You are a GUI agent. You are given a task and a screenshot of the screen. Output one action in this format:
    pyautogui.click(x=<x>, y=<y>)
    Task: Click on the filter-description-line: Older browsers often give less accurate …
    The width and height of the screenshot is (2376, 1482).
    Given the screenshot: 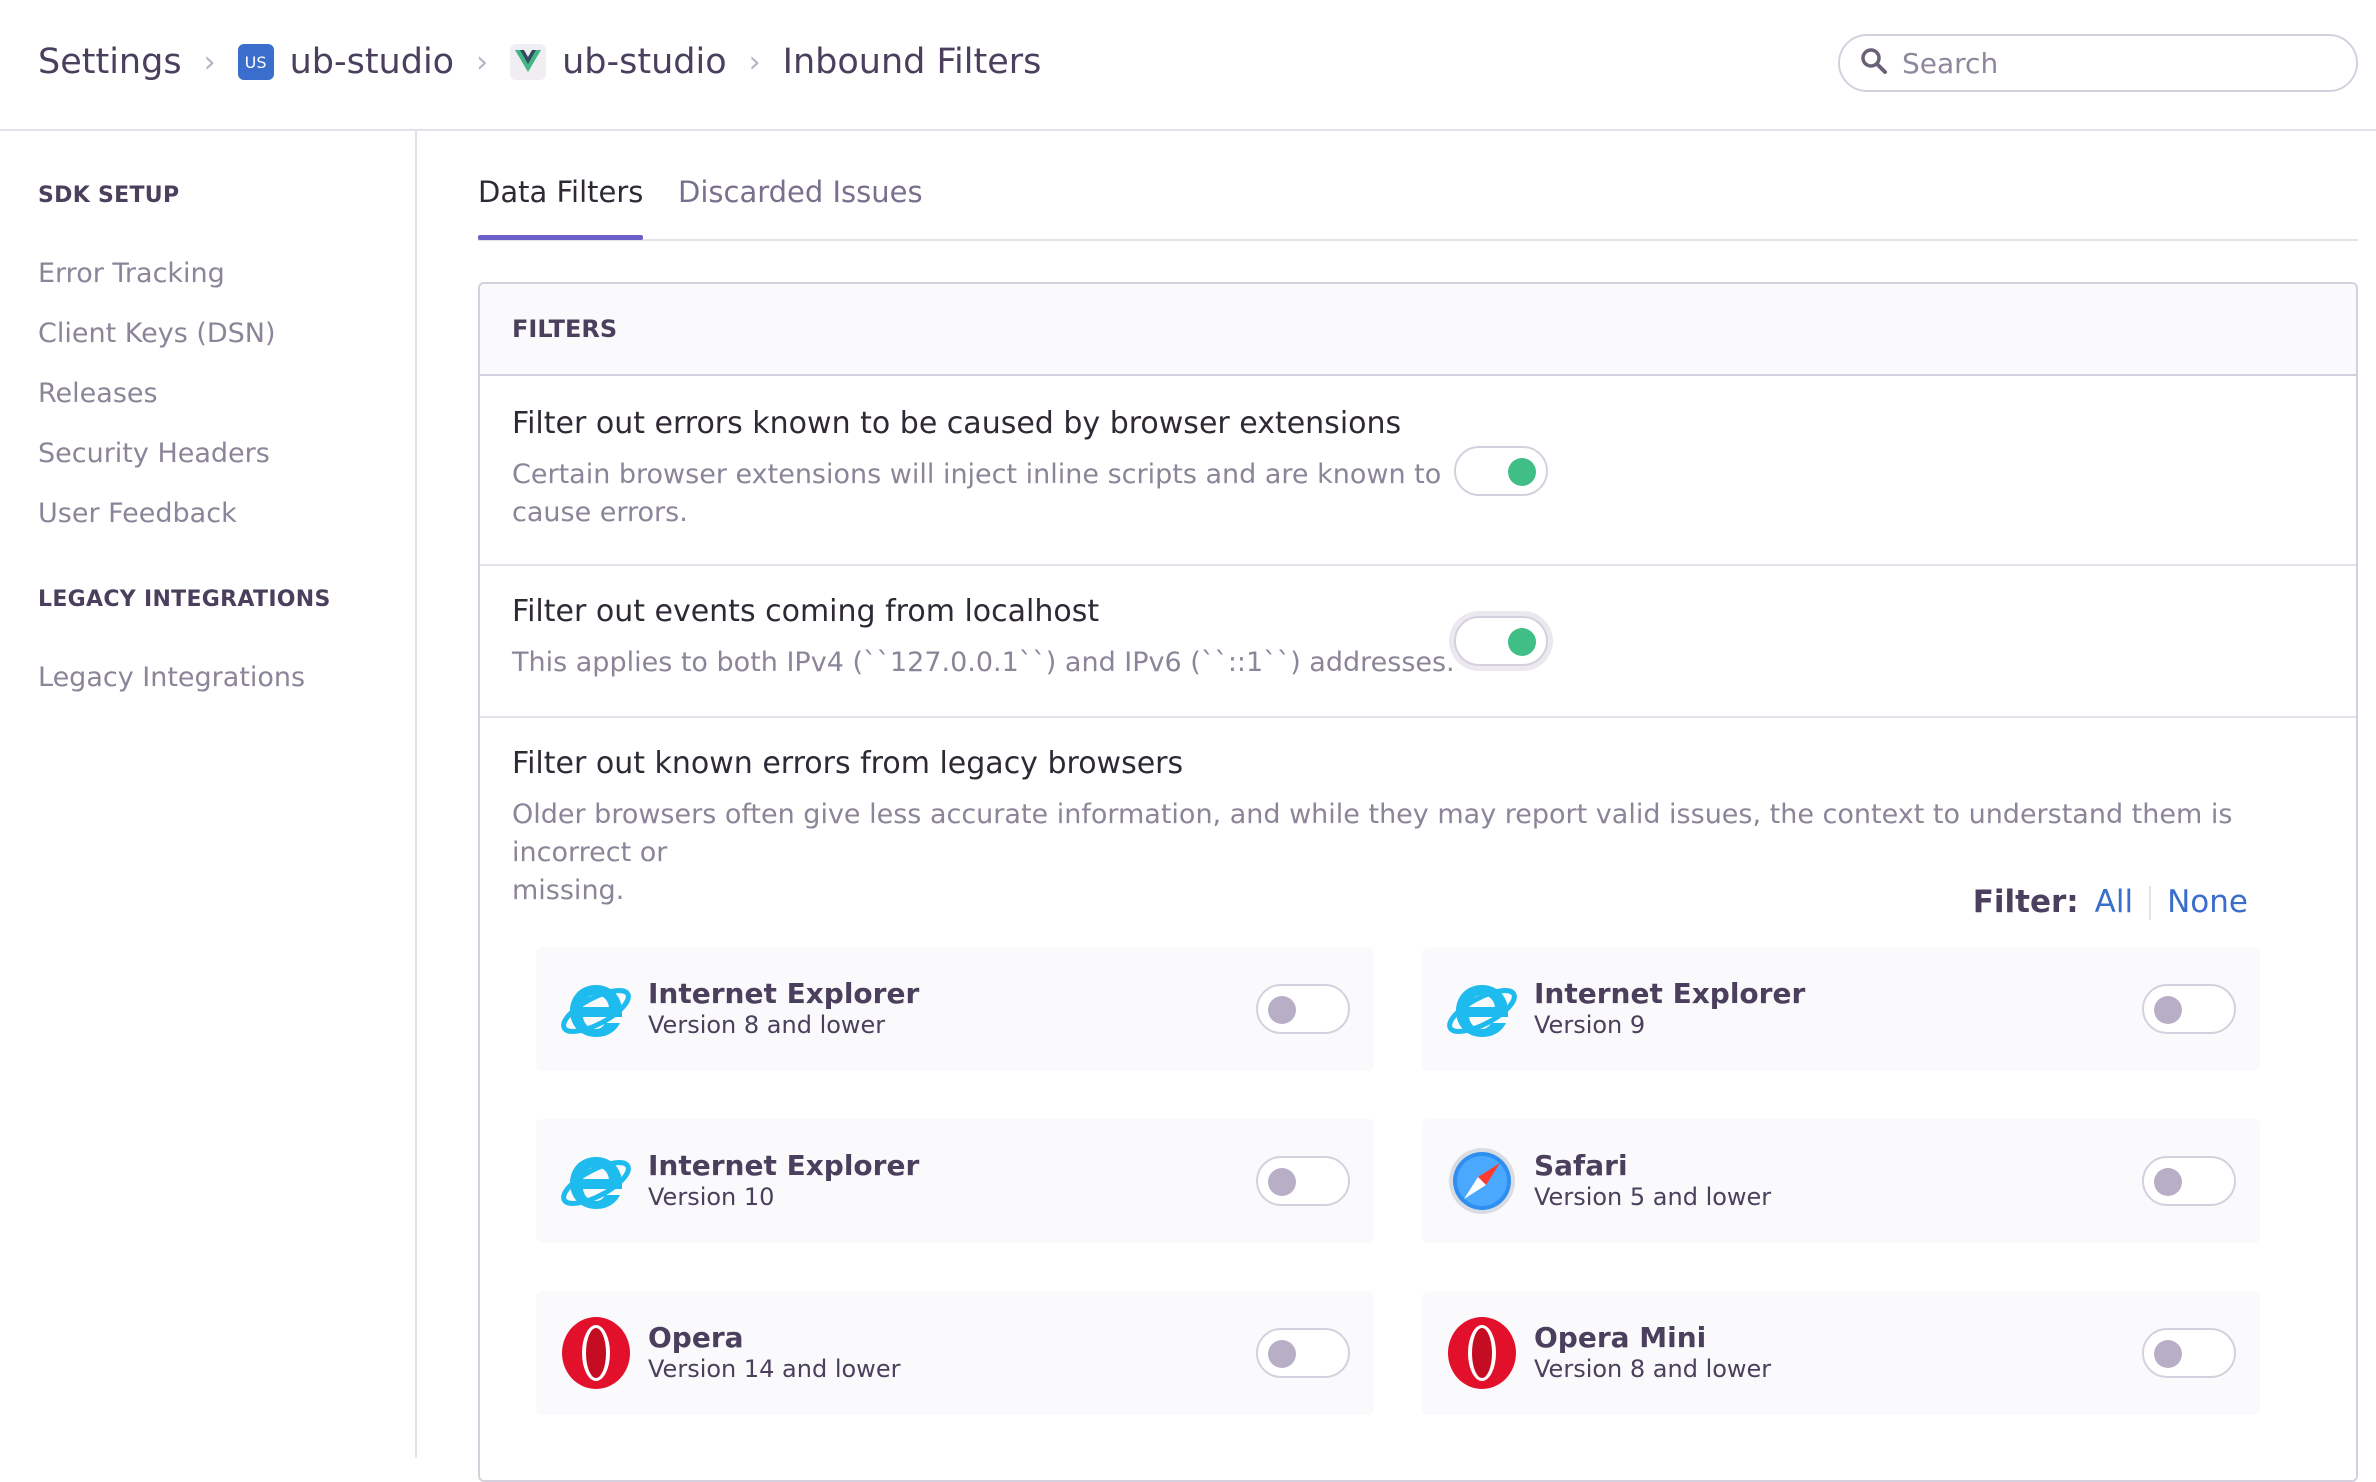 What is the action you would take?
    pyautogui.click(x=1372, y=833)
    